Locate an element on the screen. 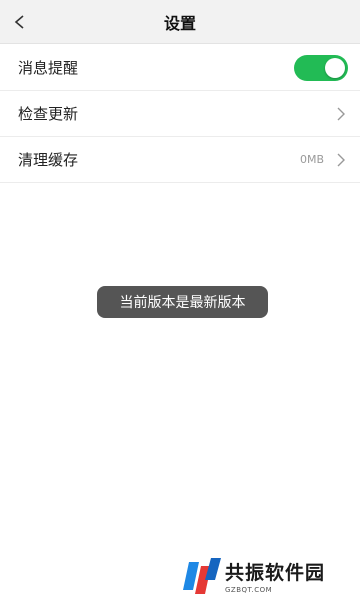 The width and height of the screenshot is (360, 600). watermark-logo-icon is located at coordinates (202, 576).